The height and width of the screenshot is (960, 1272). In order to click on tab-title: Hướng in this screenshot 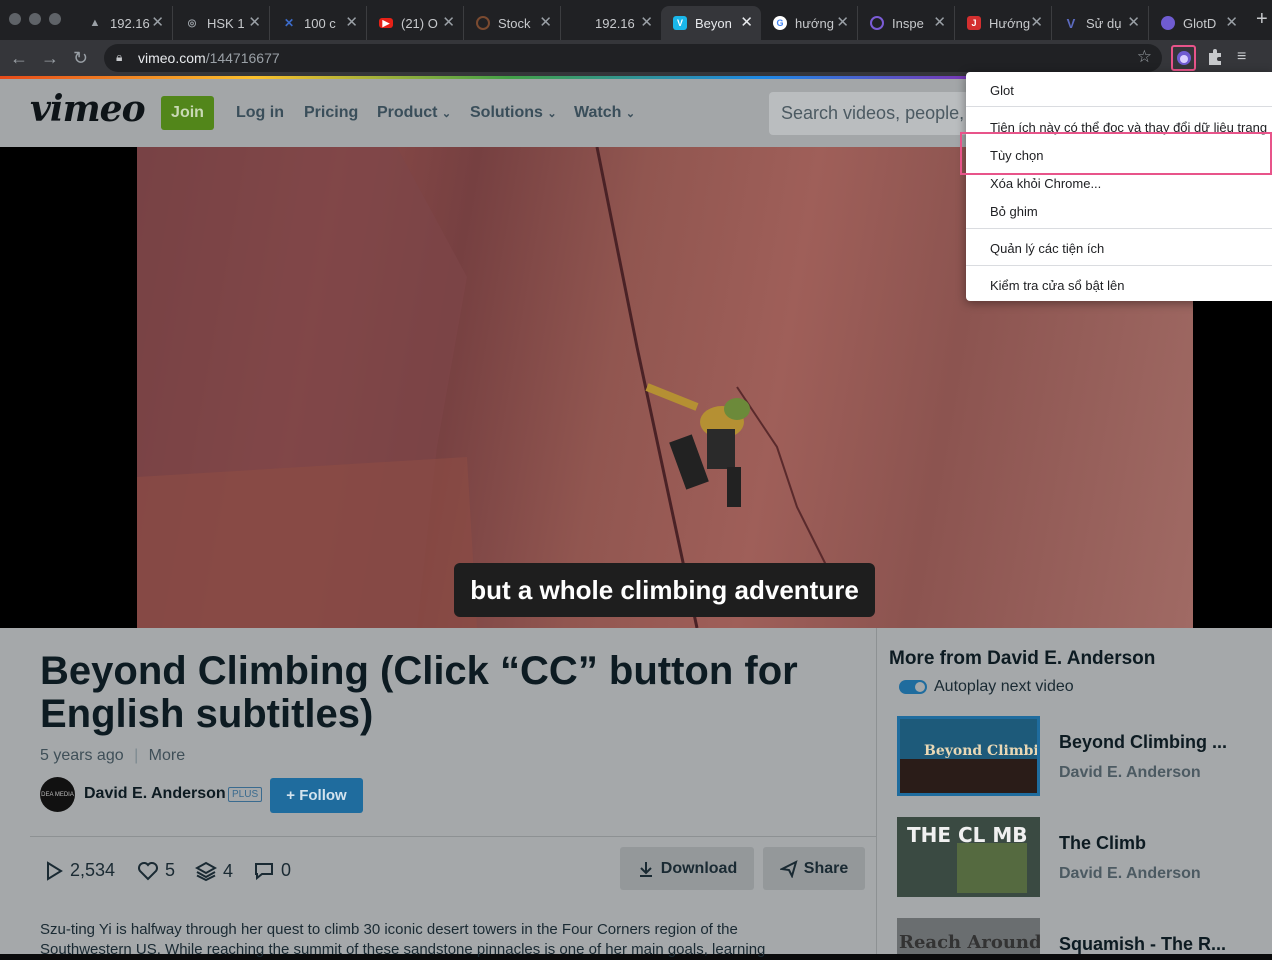, I will do `click(1010, 23)`.